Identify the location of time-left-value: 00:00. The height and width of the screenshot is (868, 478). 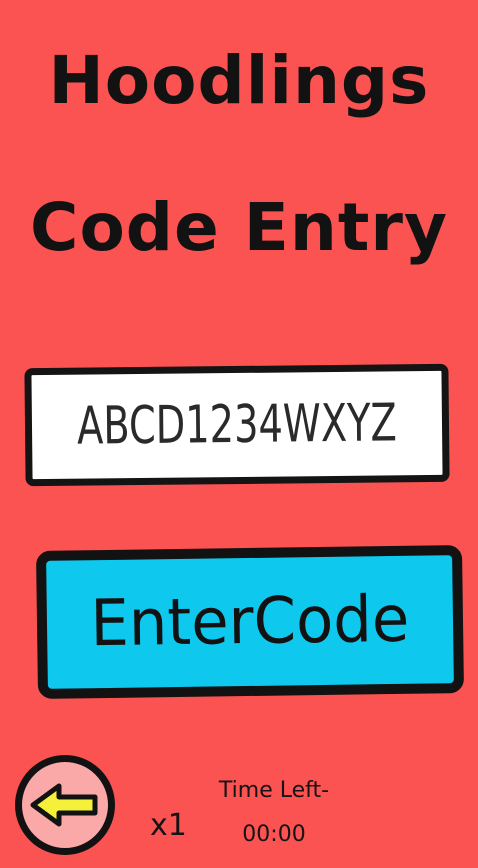
(274, 834).